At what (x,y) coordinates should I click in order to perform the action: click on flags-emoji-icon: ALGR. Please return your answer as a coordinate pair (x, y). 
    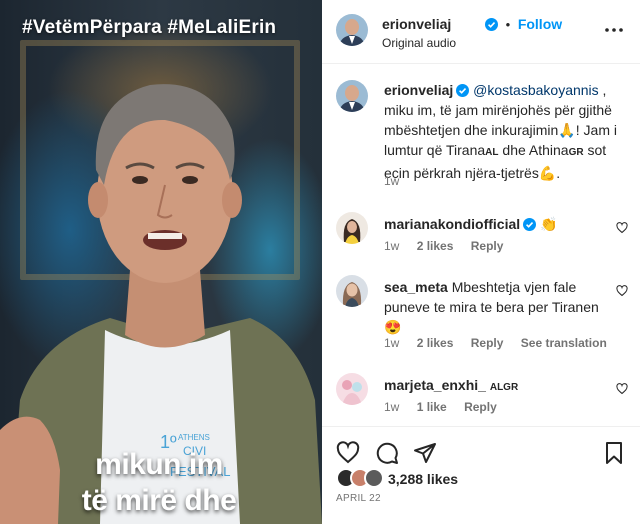
    Looking at the image, I should click on (504, 387).